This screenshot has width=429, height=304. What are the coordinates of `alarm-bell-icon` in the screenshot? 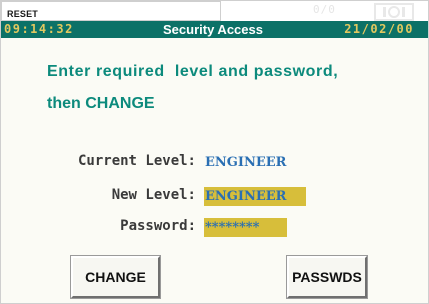 It's located at (394, 12).